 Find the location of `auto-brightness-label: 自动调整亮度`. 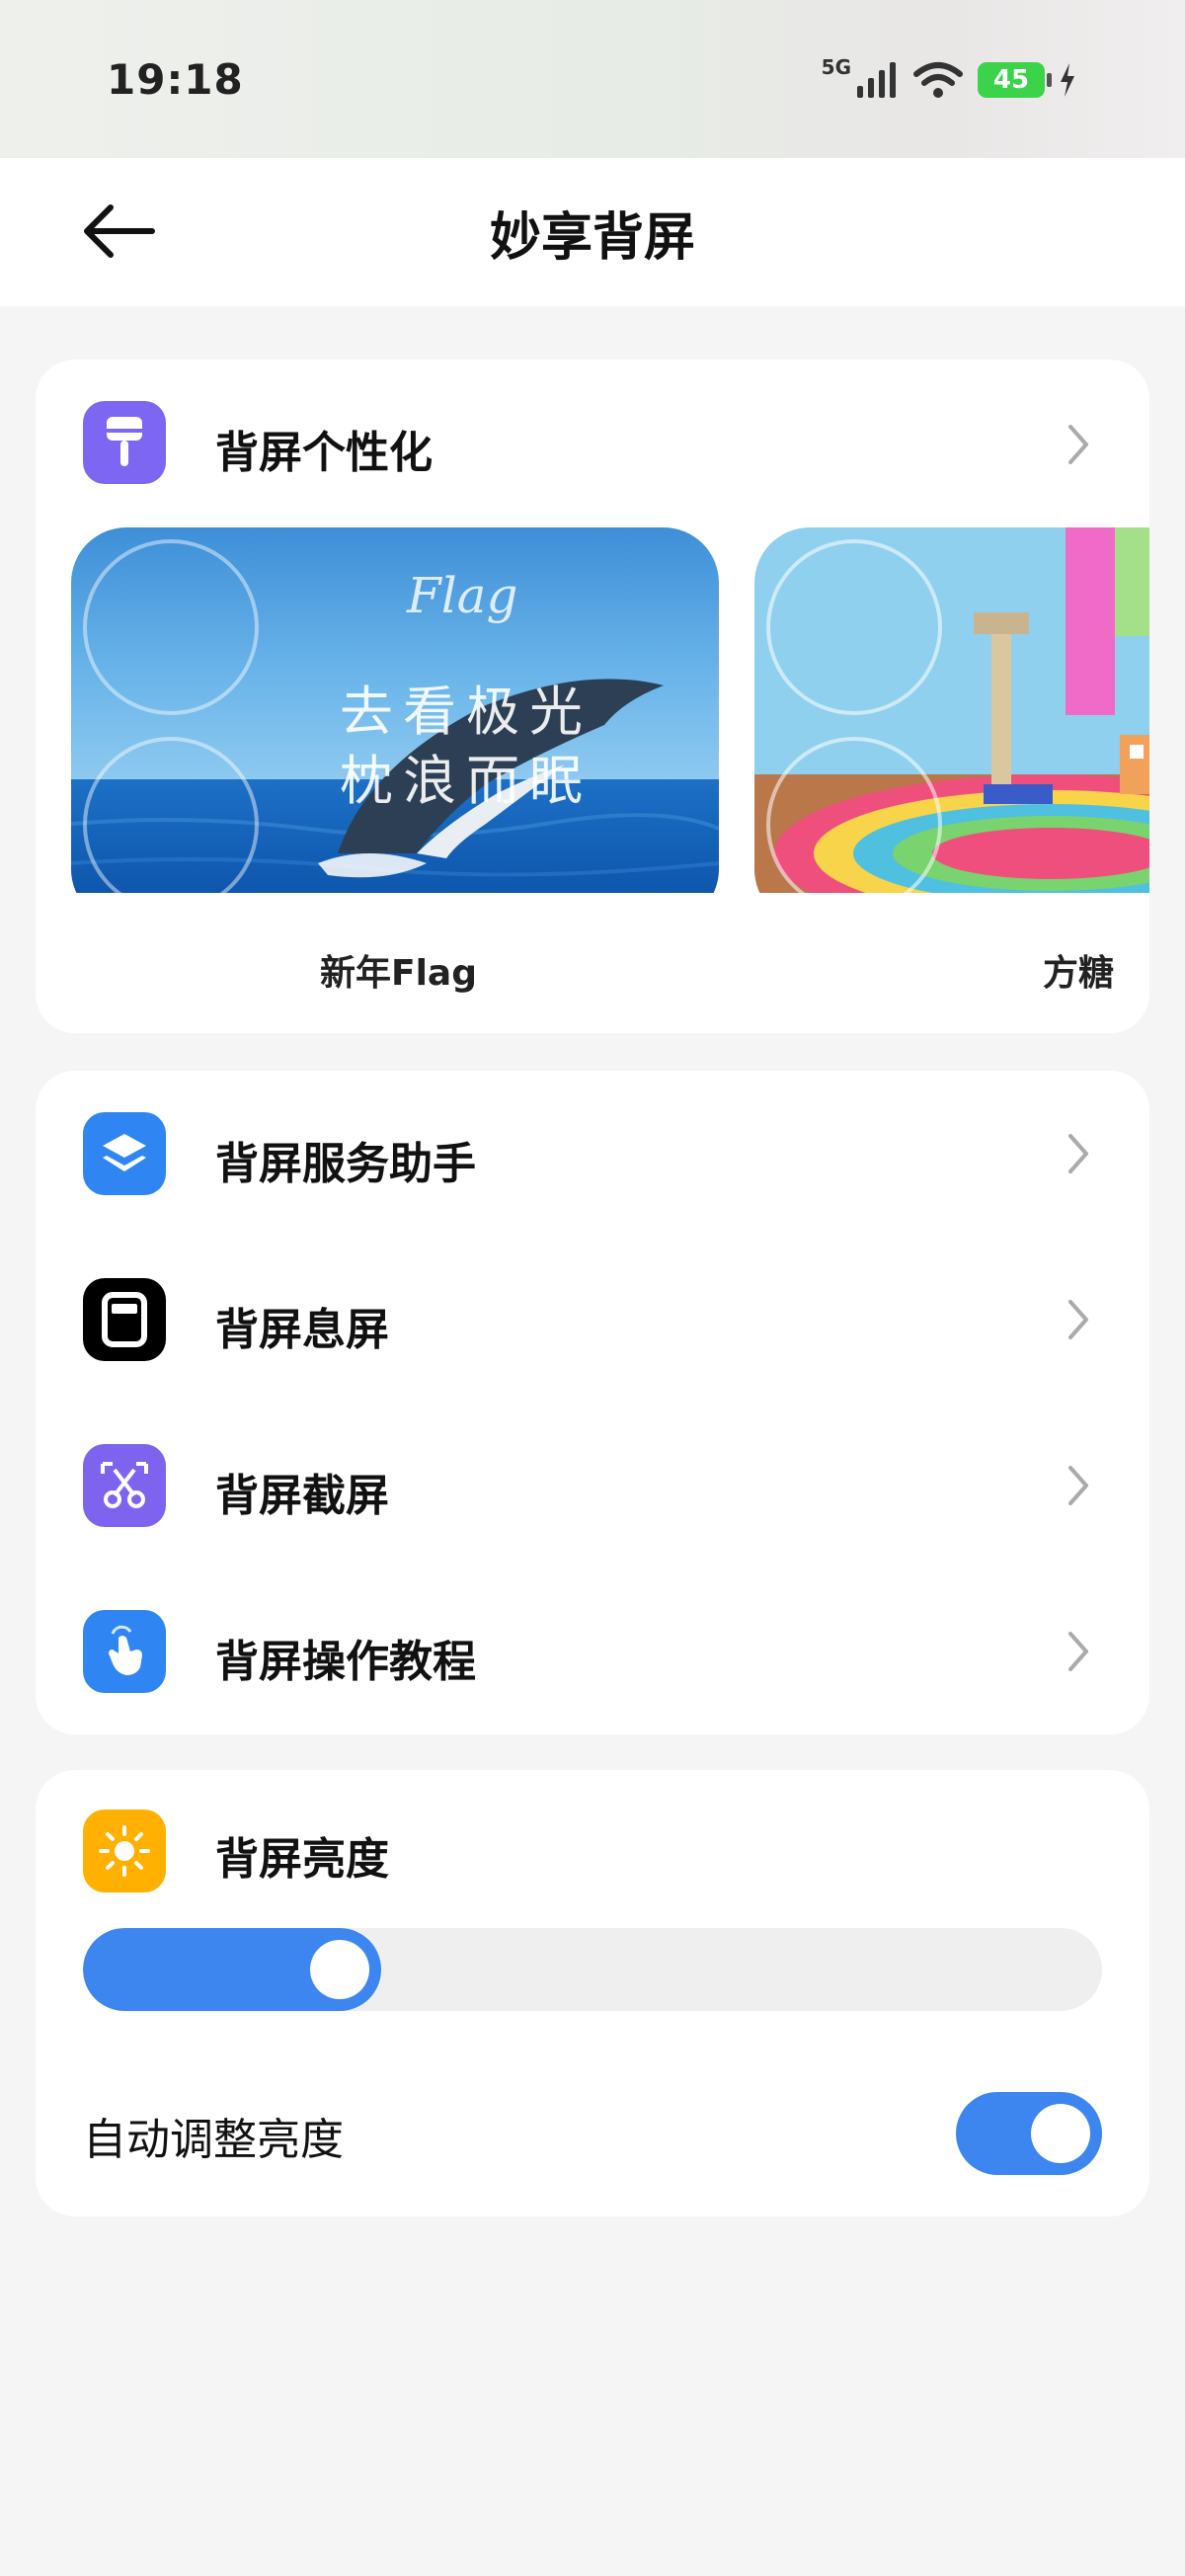

auto-brightness-label: 自动调整亮度 is located at coordinates (213, 2140).